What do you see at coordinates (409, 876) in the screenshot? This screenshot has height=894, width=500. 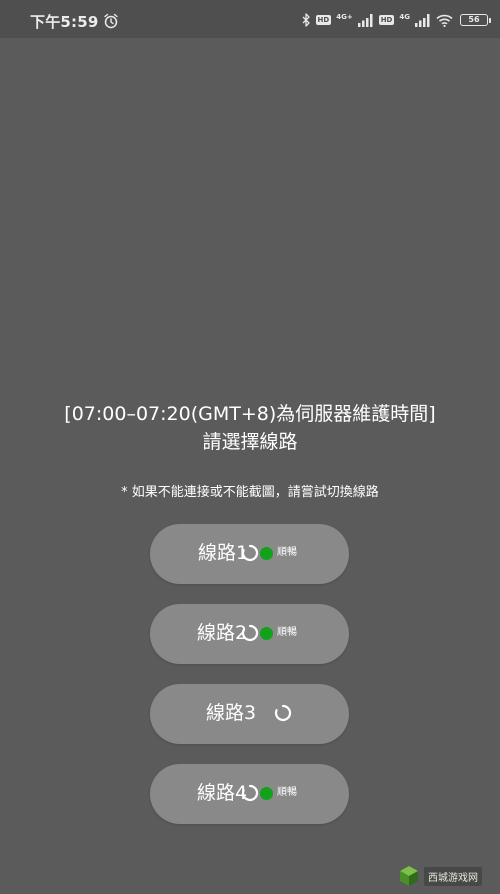 I see `cube-logo-icon` at bounding box center [409, 876].